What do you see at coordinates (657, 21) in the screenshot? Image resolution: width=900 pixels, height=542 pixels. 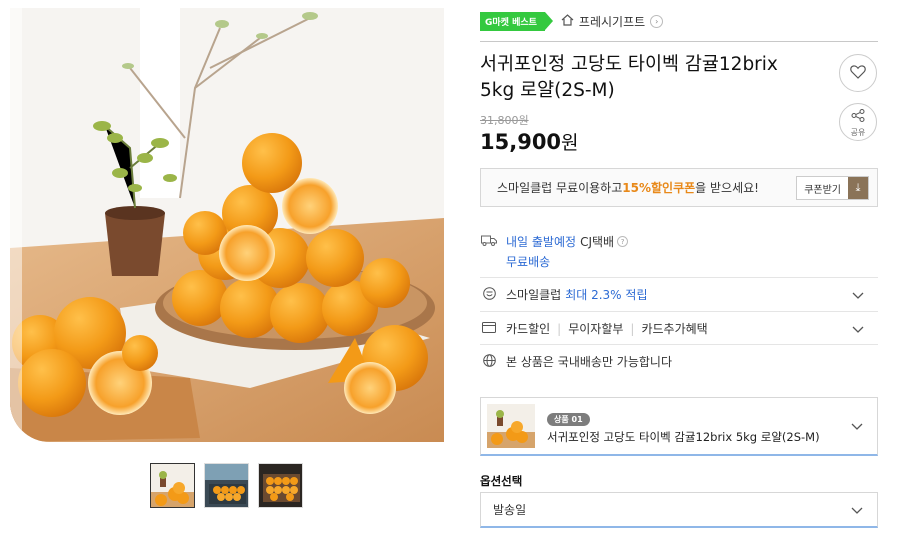 I see `chevron-right-icon: ›` at bounding box center [657, 21].